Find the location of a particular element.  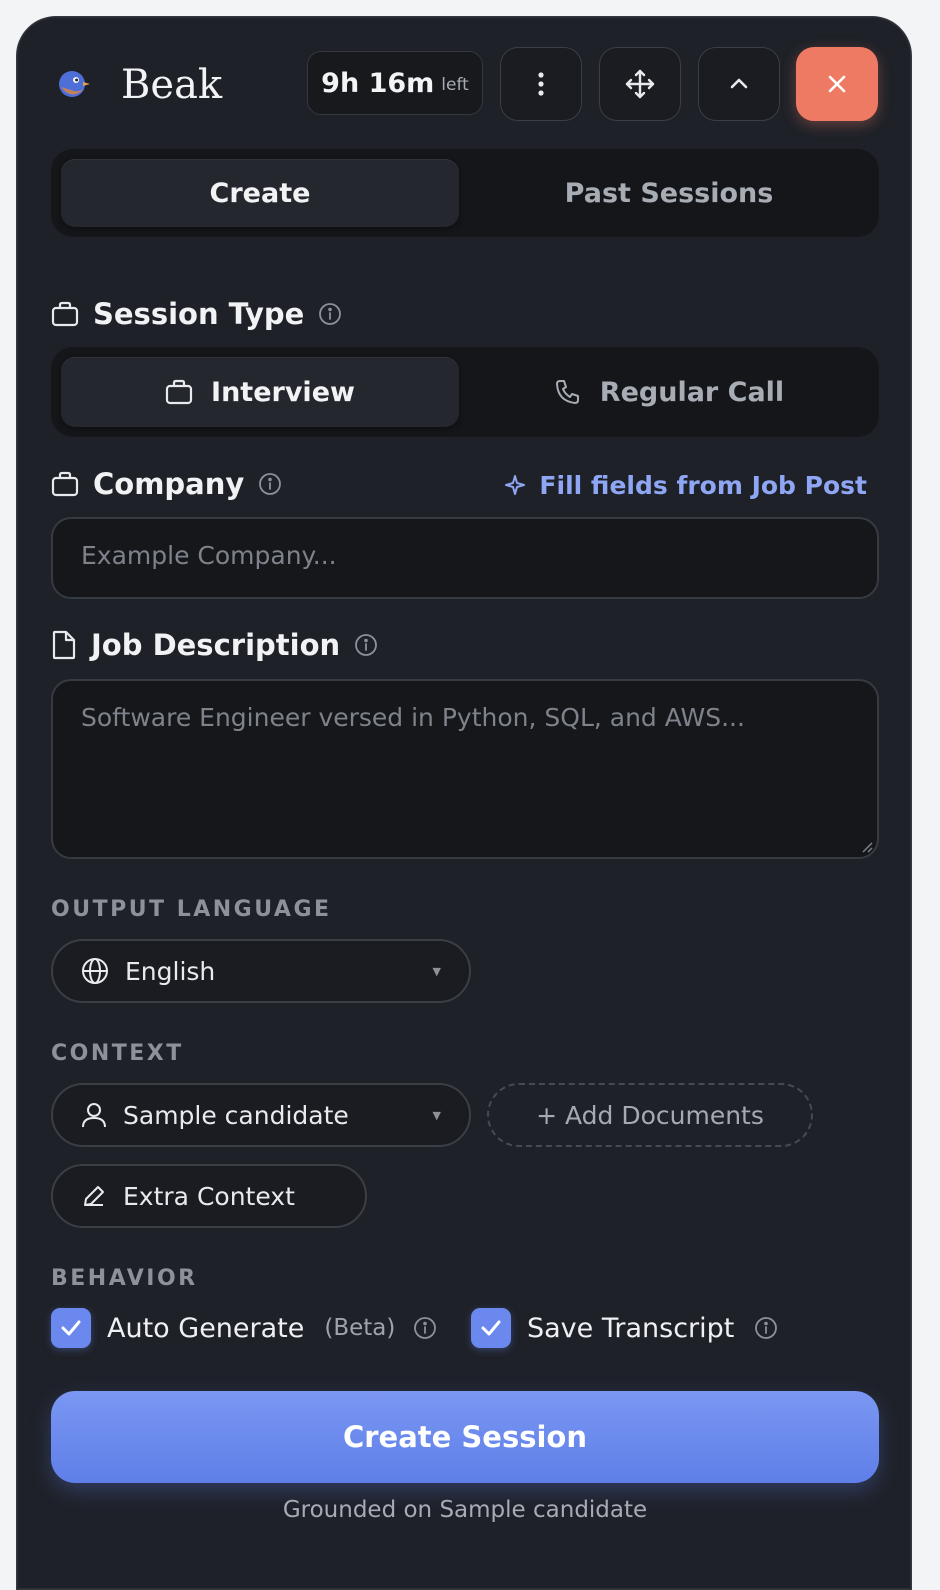

more-options-button is located at coordinates (541, 84).